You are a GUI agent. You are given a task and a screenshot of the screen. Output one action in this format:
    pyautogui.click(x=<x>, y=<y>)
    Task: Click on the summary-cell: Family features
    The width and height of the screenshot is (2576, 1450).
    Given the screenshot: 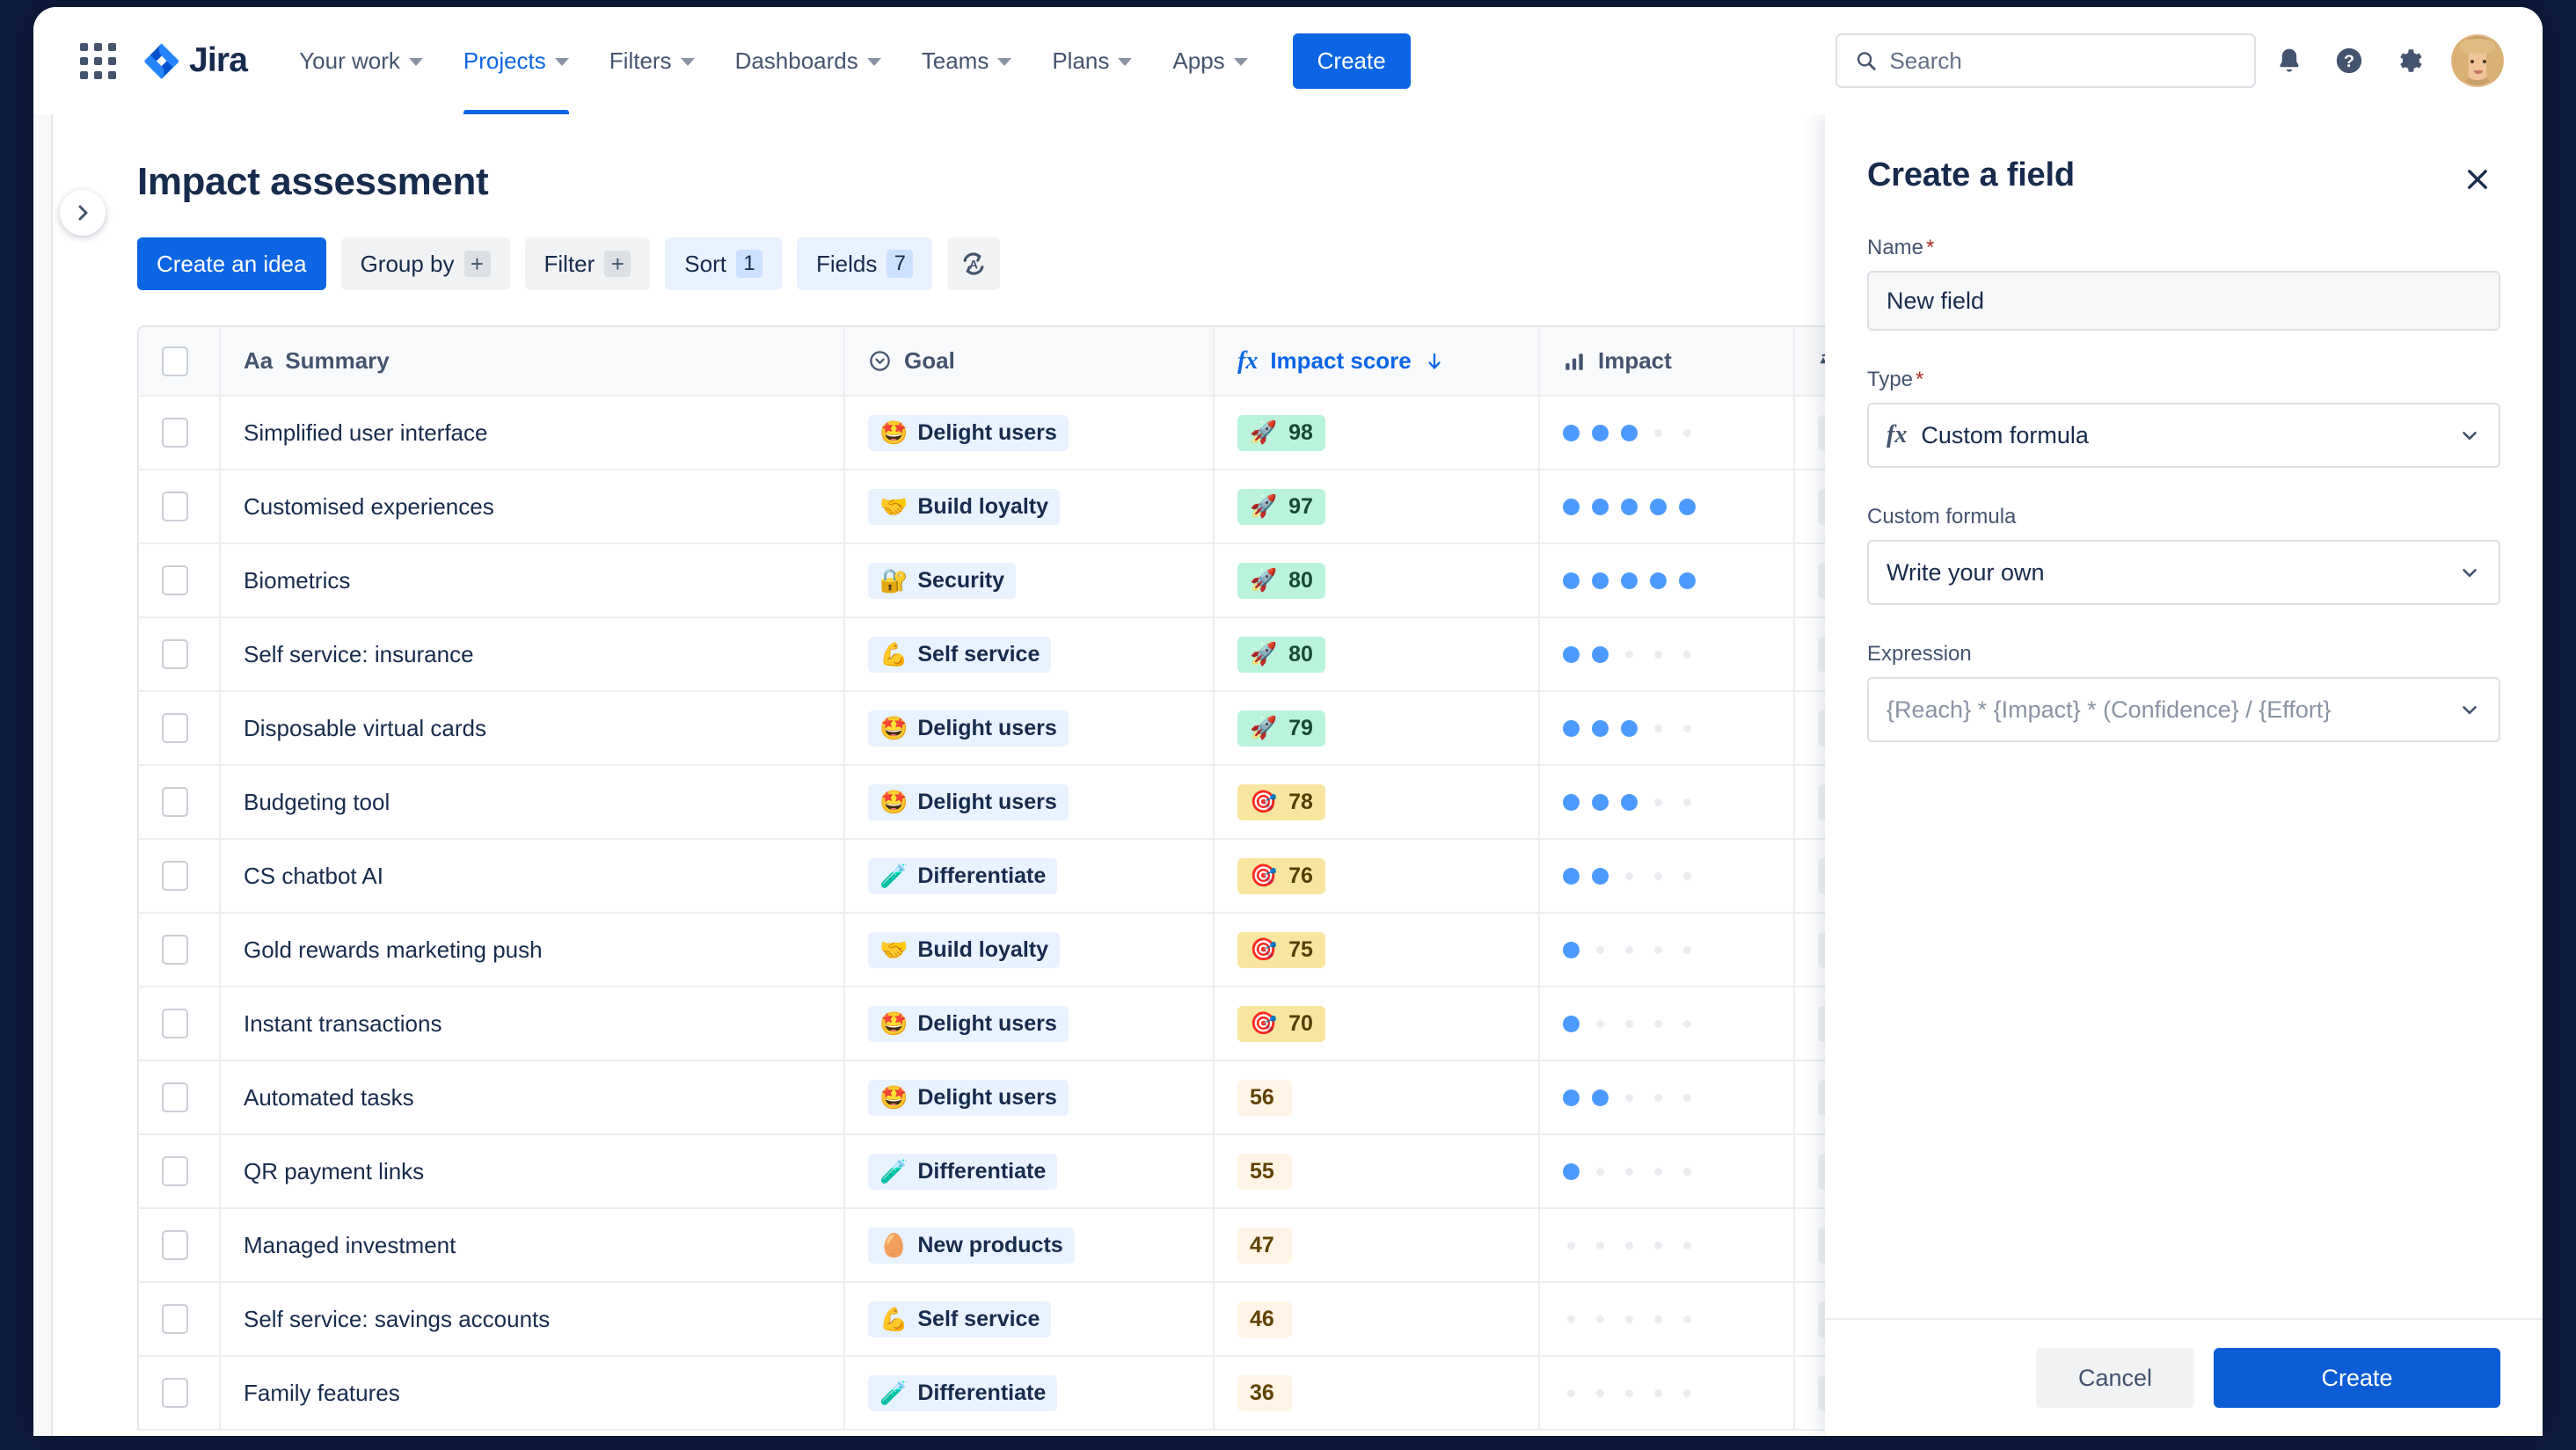 What is the action you would take?
    pyautogui.click(x=532, y=1393)
    